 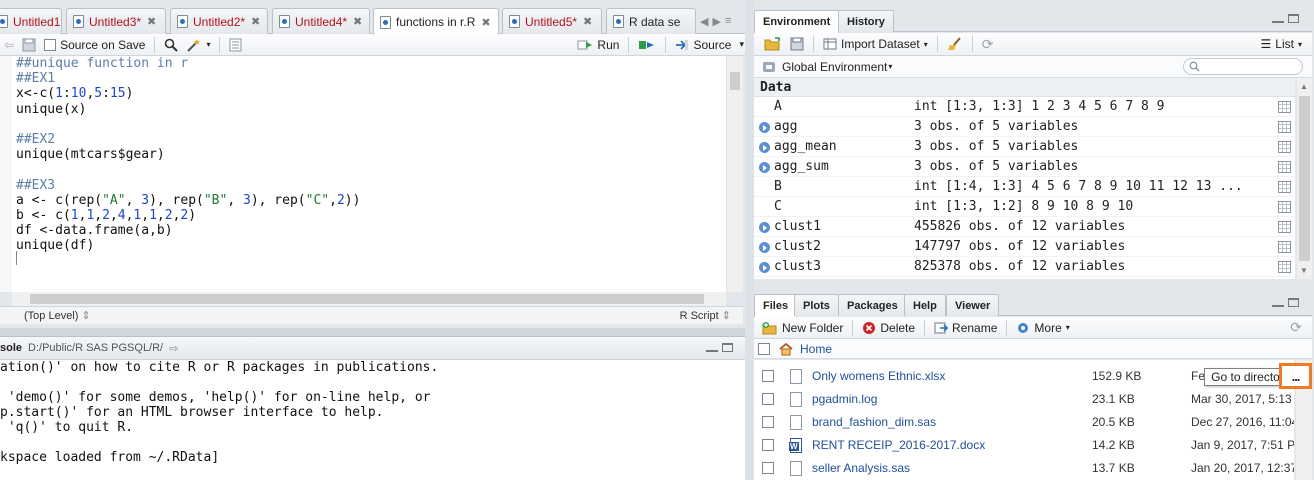 I want to click on environment-row: agg_mean 3 obs. of 5 variables, so click(x=1024, y=147).